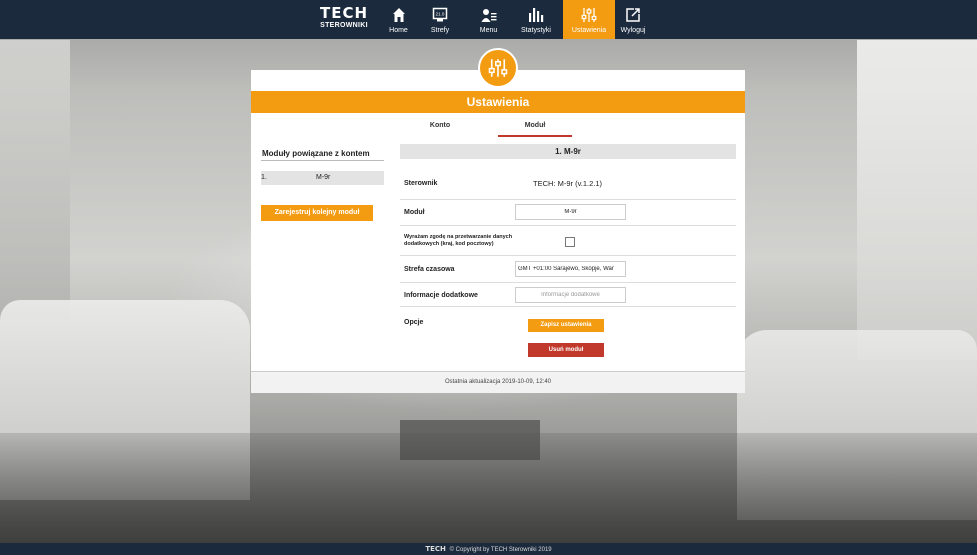 The width and height of the screenshot is (977, 555). Describe the element at coordinates (414, 322) in the screenshot. I see `options-label: Opcje` at that location.